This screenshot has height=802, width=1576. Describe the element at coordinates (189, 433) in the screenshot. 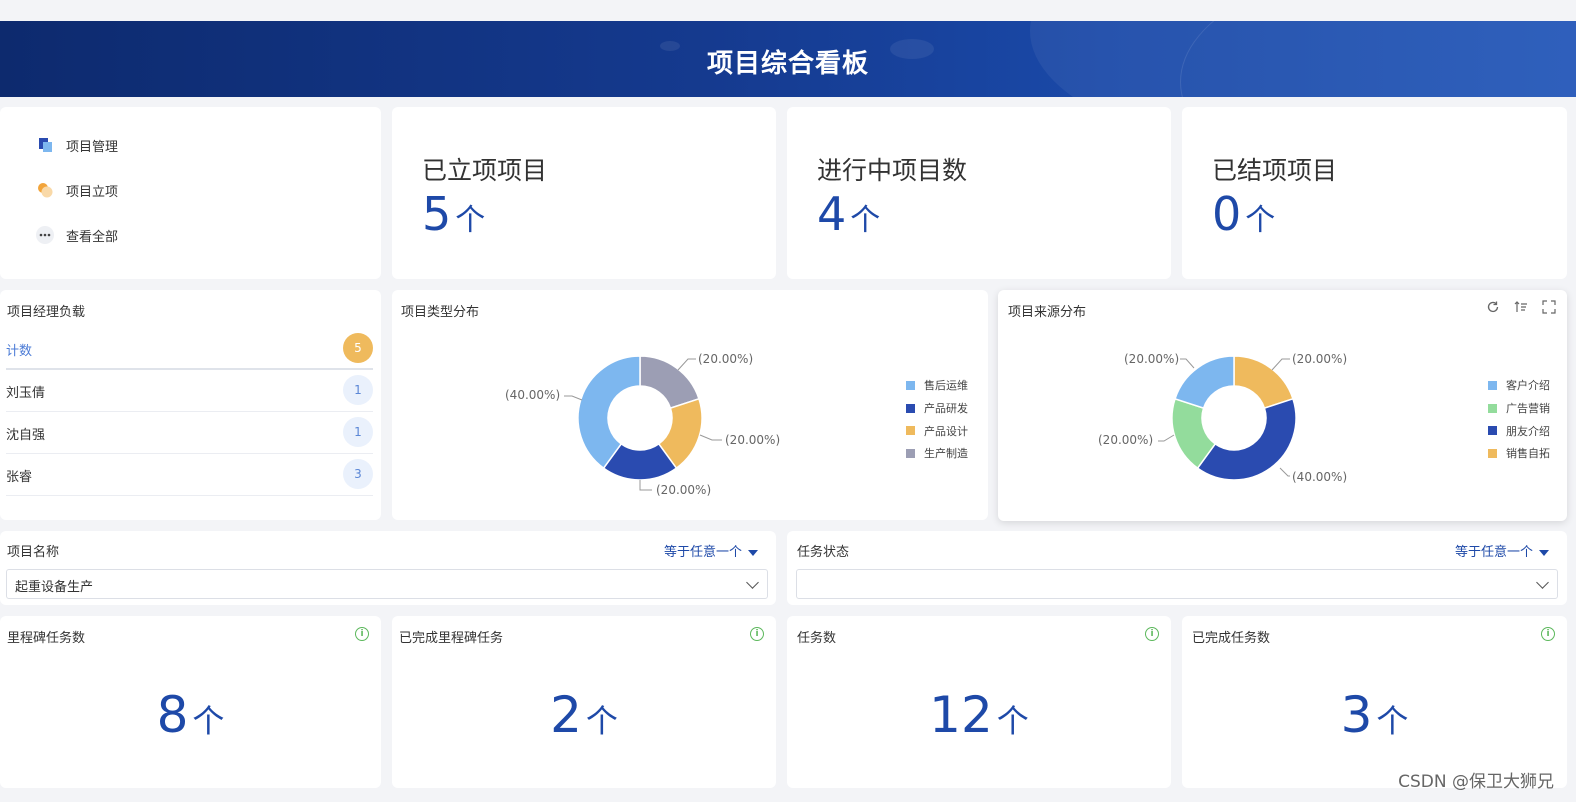

I see `manager-row: 沈自强 1` at that location.